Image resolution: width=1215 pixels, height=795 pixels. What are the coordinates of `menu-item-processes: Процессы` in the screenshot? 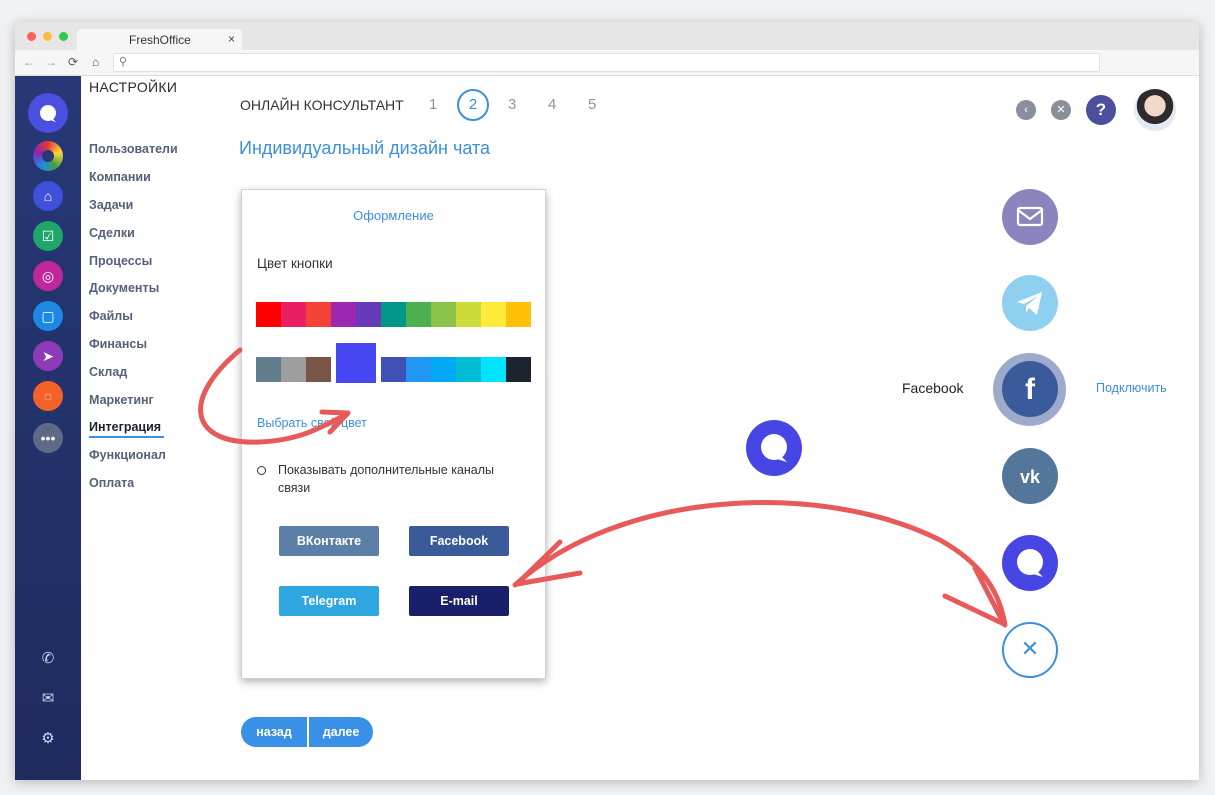 It's located at (120, 261).